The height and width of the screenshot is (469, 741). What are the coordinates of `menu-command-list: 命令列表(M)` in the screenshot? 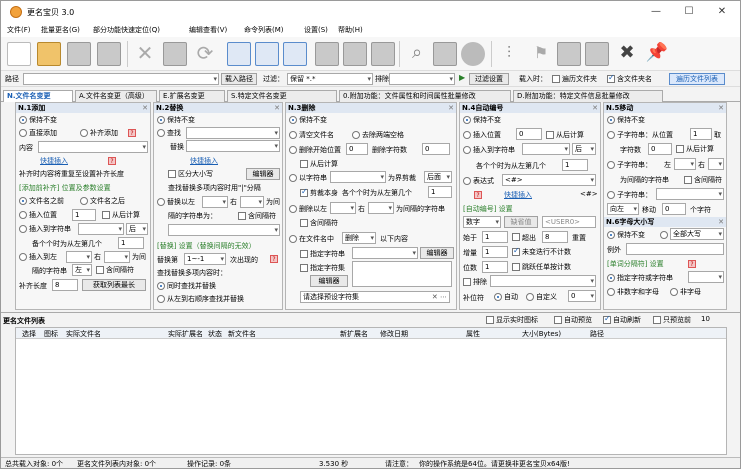 It's located at (264, 30).